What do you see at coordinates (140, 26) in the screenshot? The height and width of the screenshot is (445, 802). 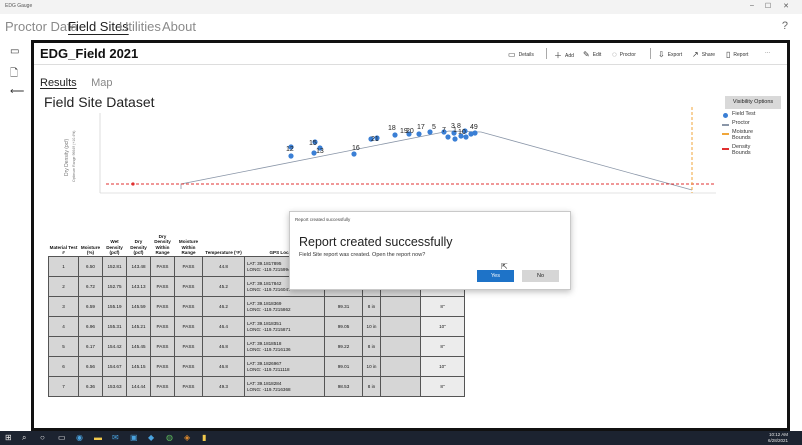 I see `tab-utilities: Utilities` at bounding box center [140, 26].